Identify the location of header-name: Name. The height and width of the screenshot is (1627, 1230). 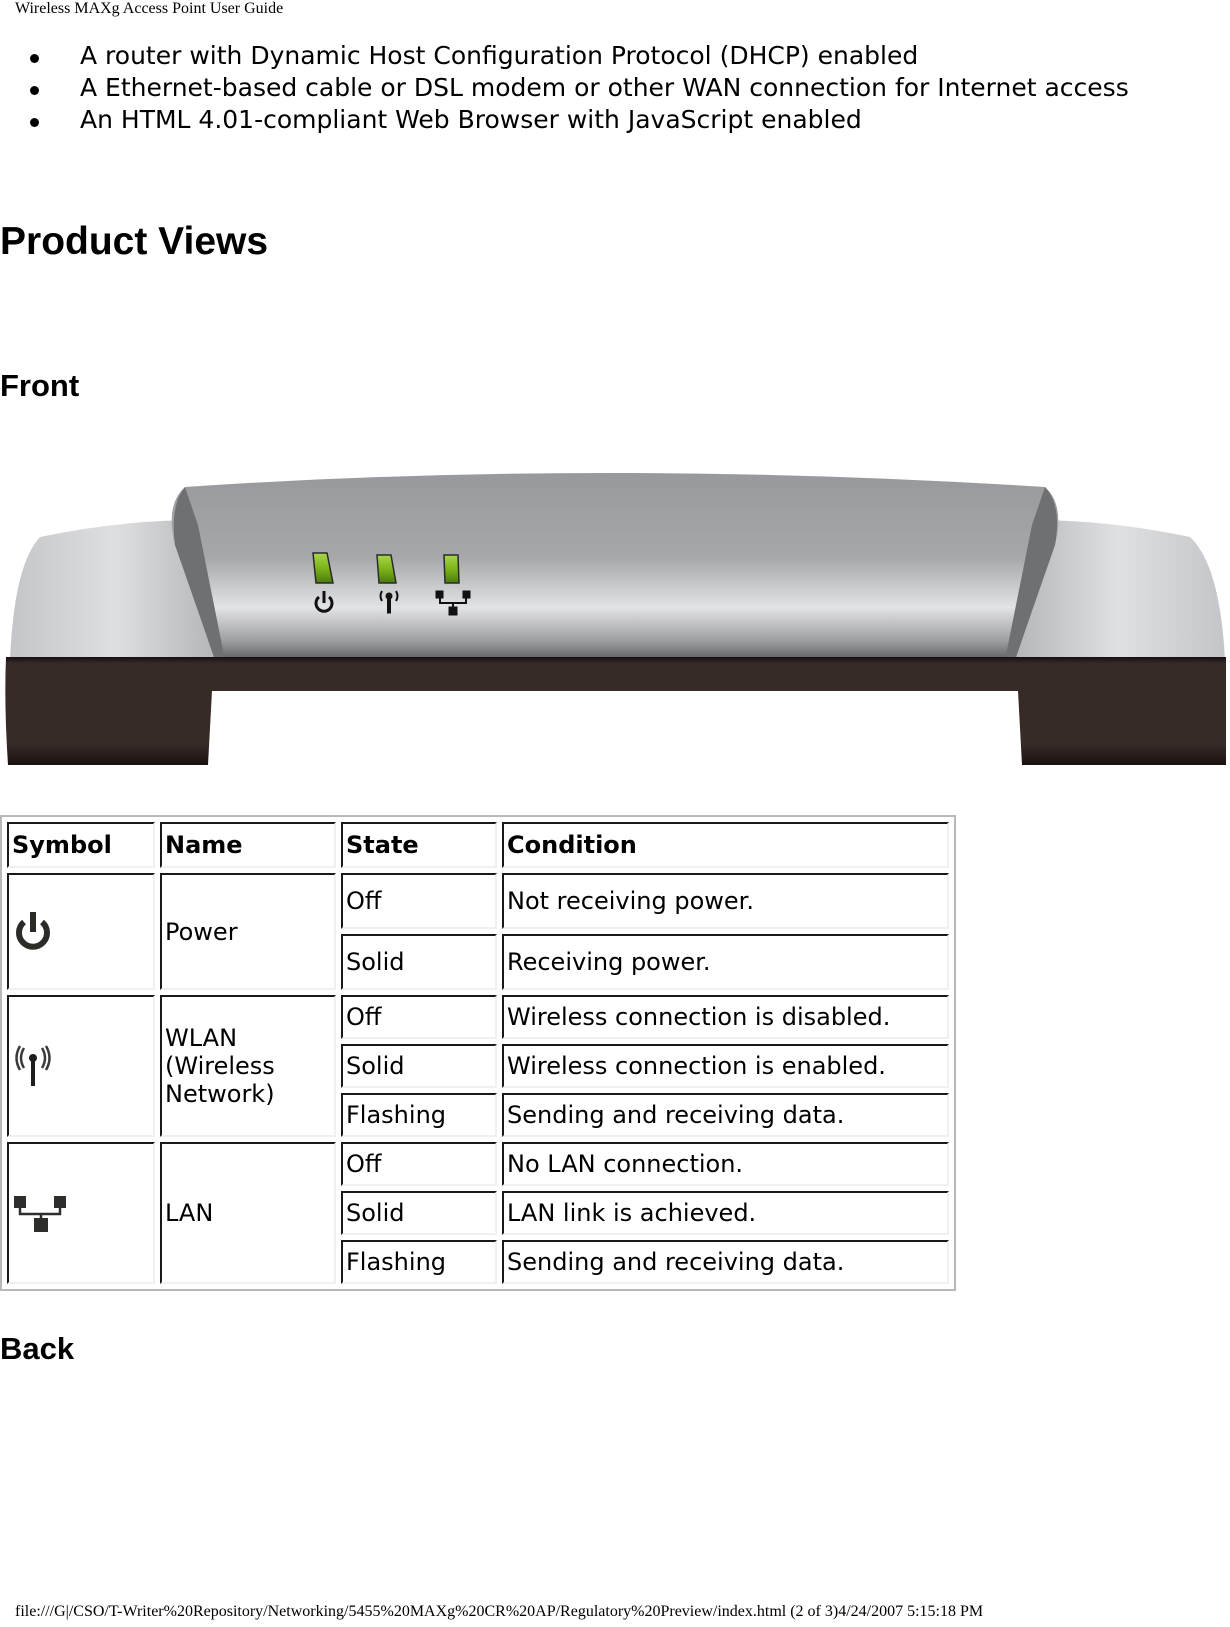
(248, 845).